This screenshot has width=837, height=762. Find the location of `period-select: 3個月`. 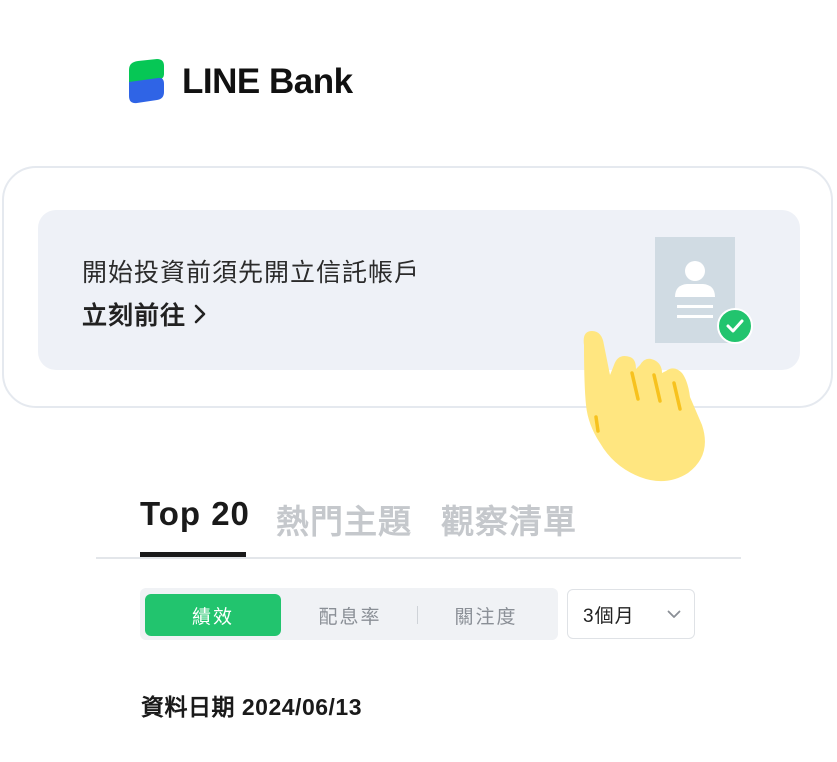

period-select: 3個月 is located at coordinates (631, 614).